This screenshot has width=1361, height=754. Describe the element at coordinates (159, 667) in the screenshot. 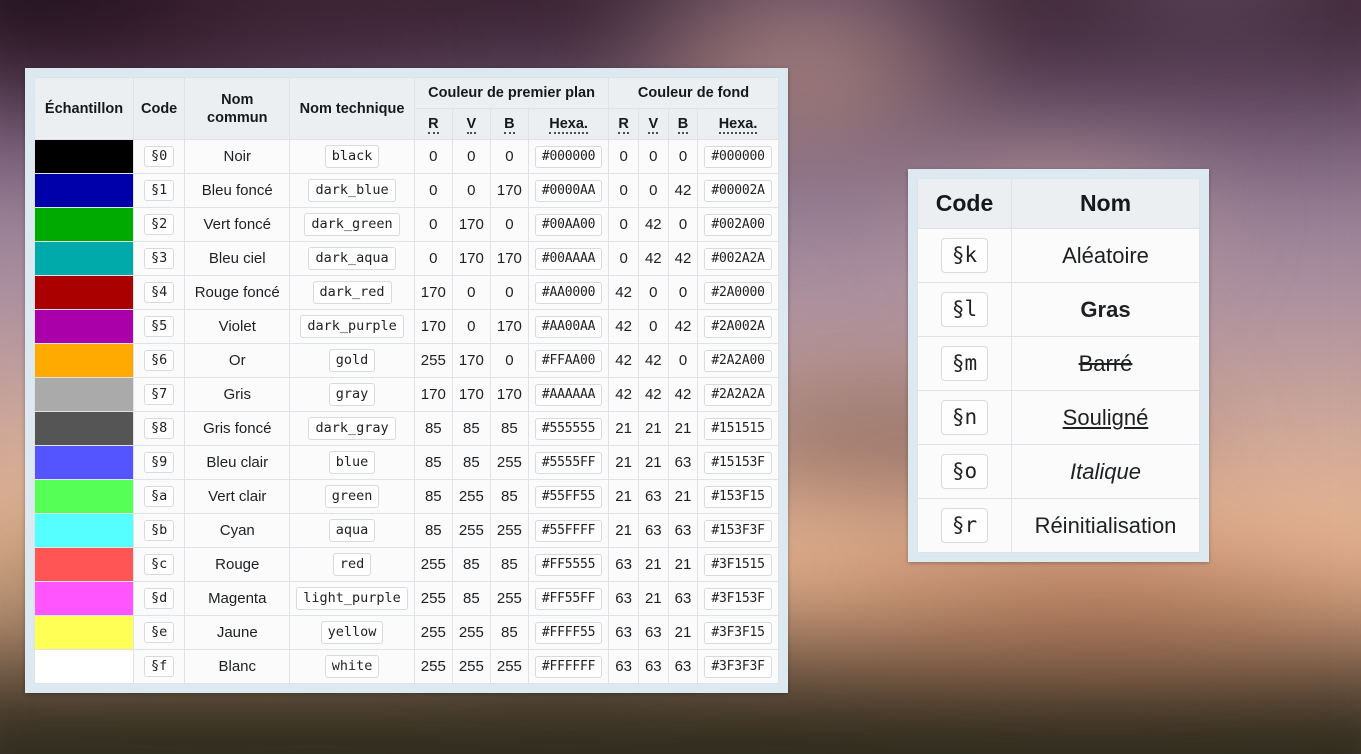

I see `color-code: §f` at that location.